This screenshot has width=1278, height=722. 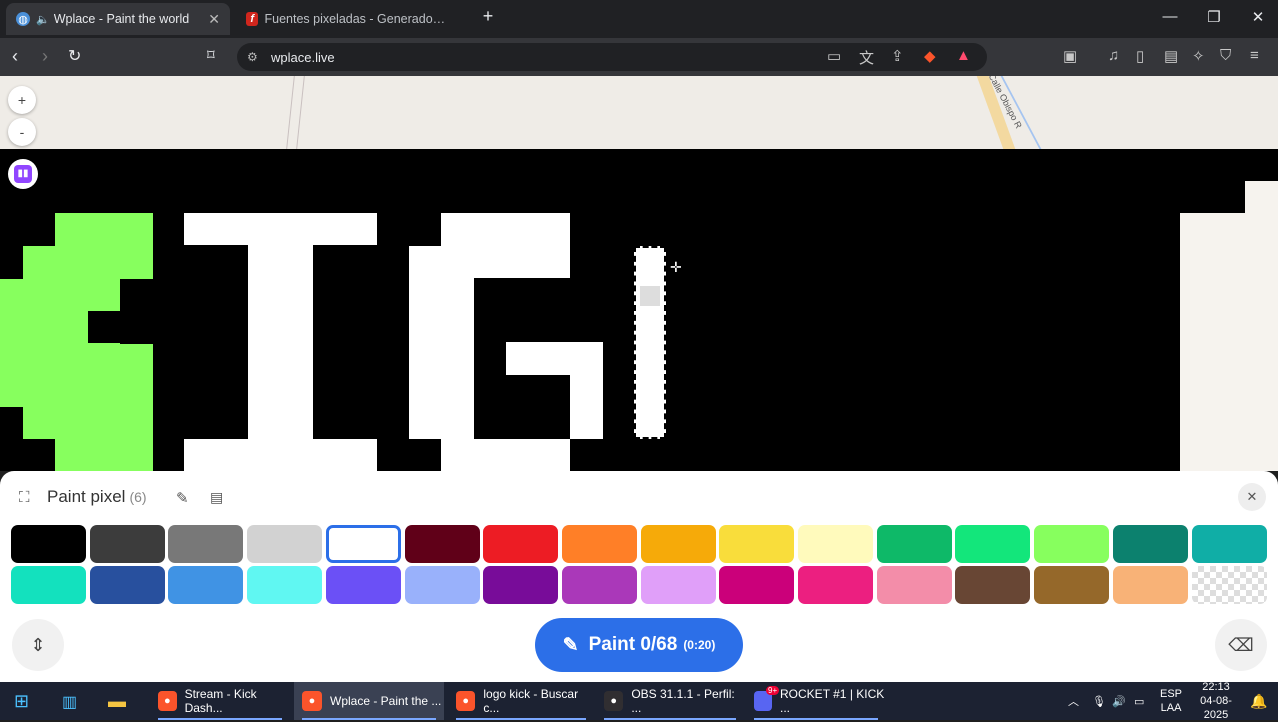 I want to click on brave-rewards-icon: ▲, so click(x=963, y=55).